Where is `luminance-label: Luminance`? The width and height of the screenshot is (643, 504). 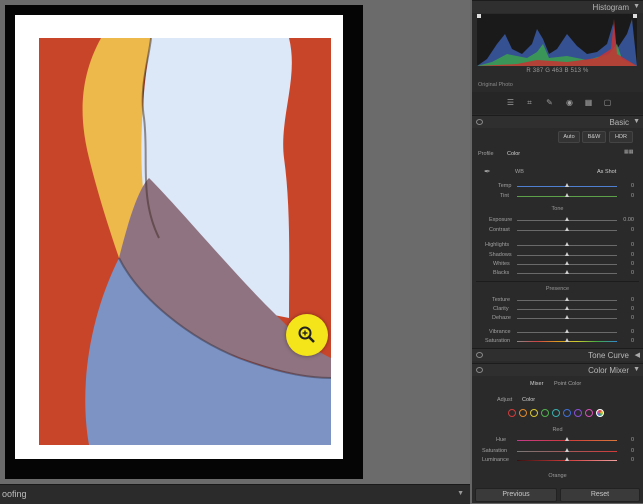 luminance-label: Luminance is located at coordinates (495, 460).